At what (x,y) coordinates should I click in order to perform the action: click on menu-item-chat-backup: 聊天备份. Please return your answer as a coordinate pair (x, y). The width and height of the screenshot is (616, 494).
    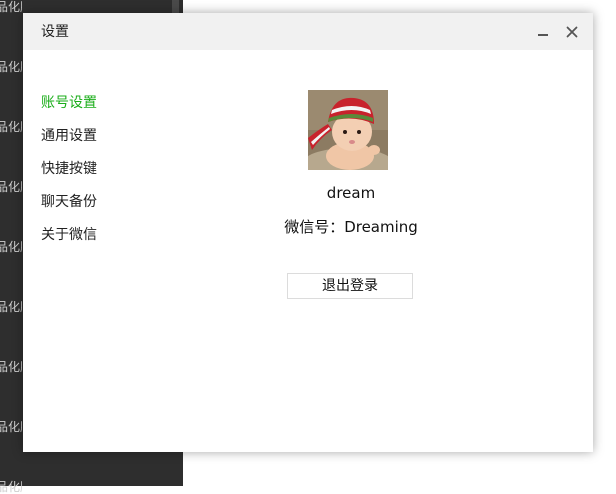
    Looking at the image, I should click on (69, 202).